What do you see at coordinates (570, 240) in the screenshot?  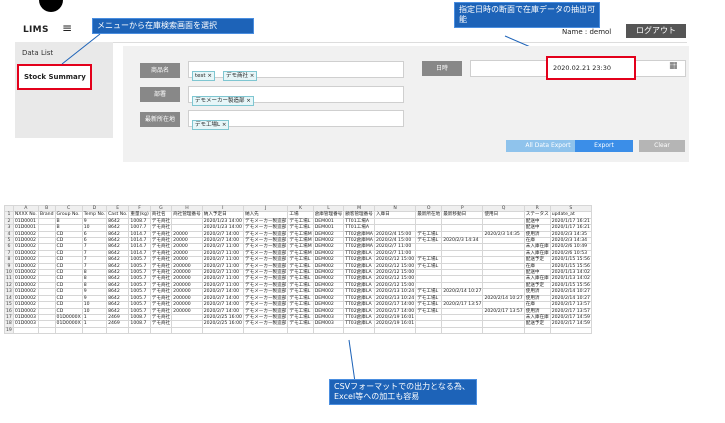 I see `table-cell: 2020/2/3 14:34` at bounding box center [570, 240].